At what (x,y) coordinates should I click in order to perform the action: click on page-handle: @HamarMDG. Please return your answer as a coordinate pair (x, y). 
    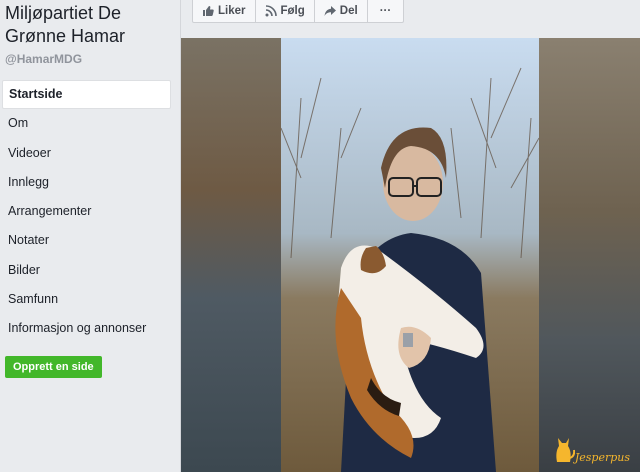
    Looking at the image, I should click on (43, 59).